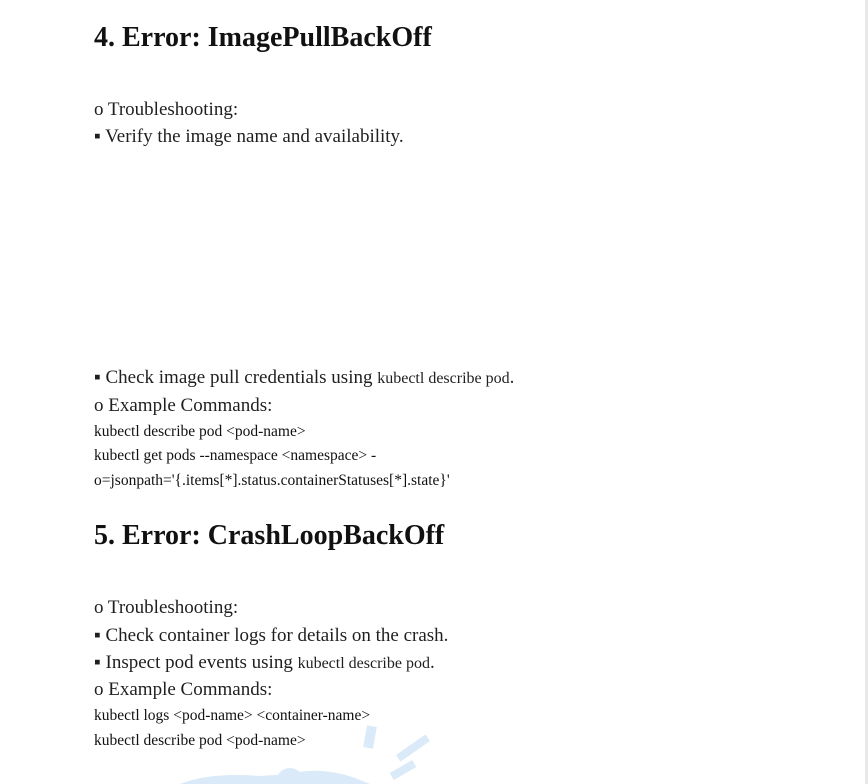 The image size is (868, 784). What do you see at coordinates (196, 662) in the screenshot?
I see `bullet-text: ▪ Inspect pod events using` at bounding box center [196, 662].